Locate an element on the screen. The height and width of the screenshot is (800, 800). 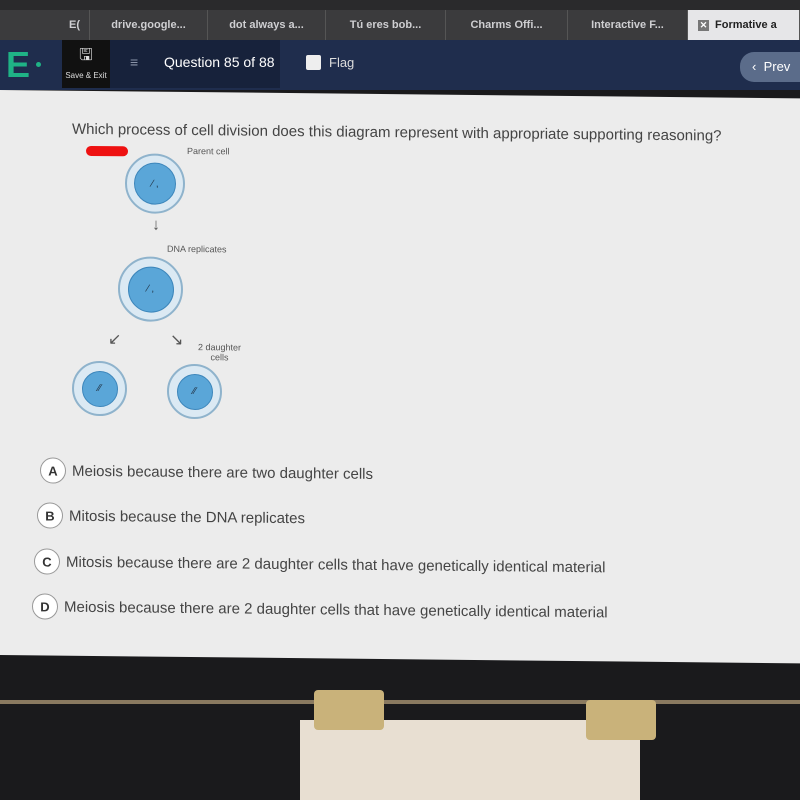
arrow-left: ↙ is located at coordinates (115, 340).